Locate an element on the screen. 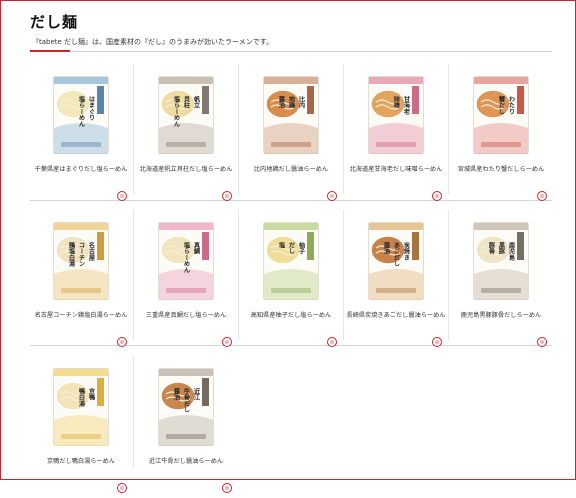  product-card: はまぐり 塩らーめん 千葉県産はまぐりだし塩らーめん is located at coordinates (81, 141).